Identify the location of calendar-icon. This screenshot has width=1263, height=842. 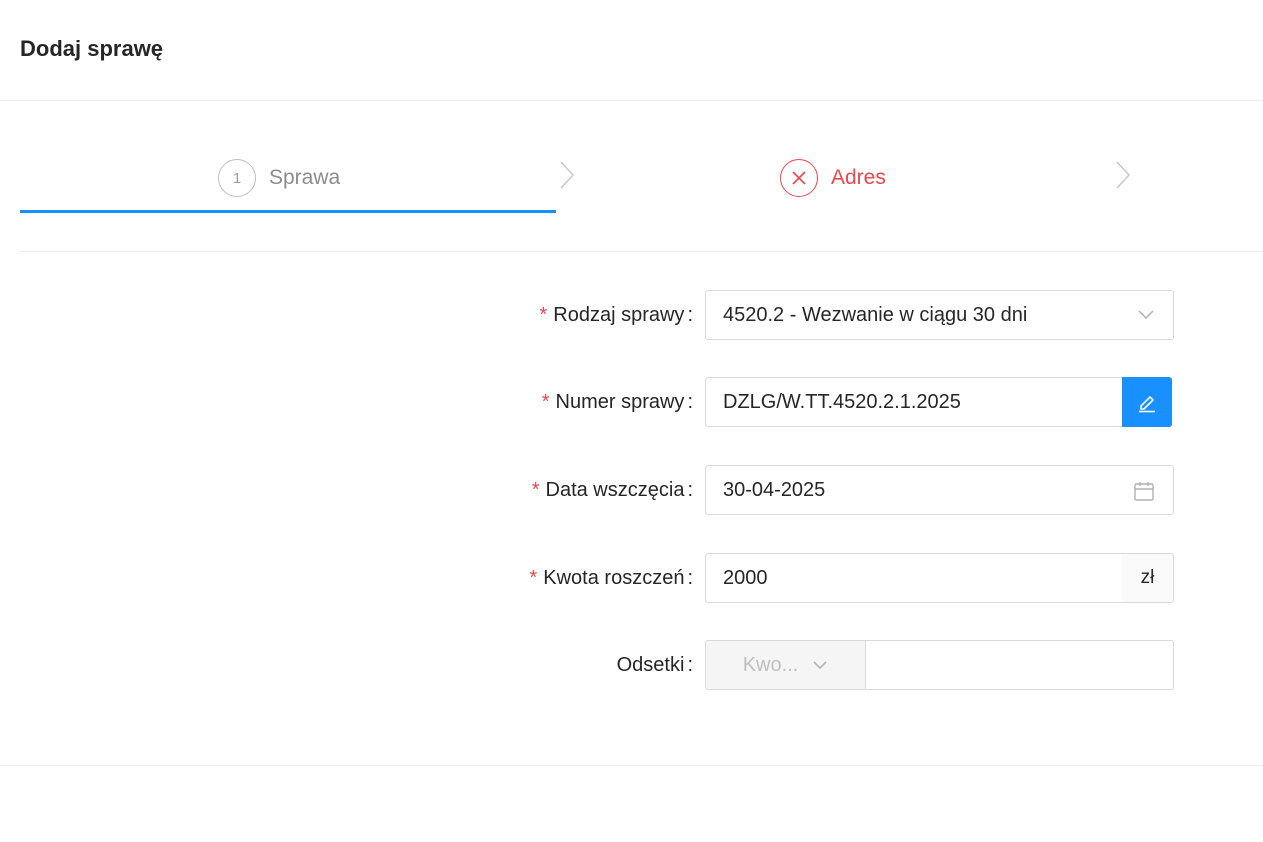
(1144, 491).